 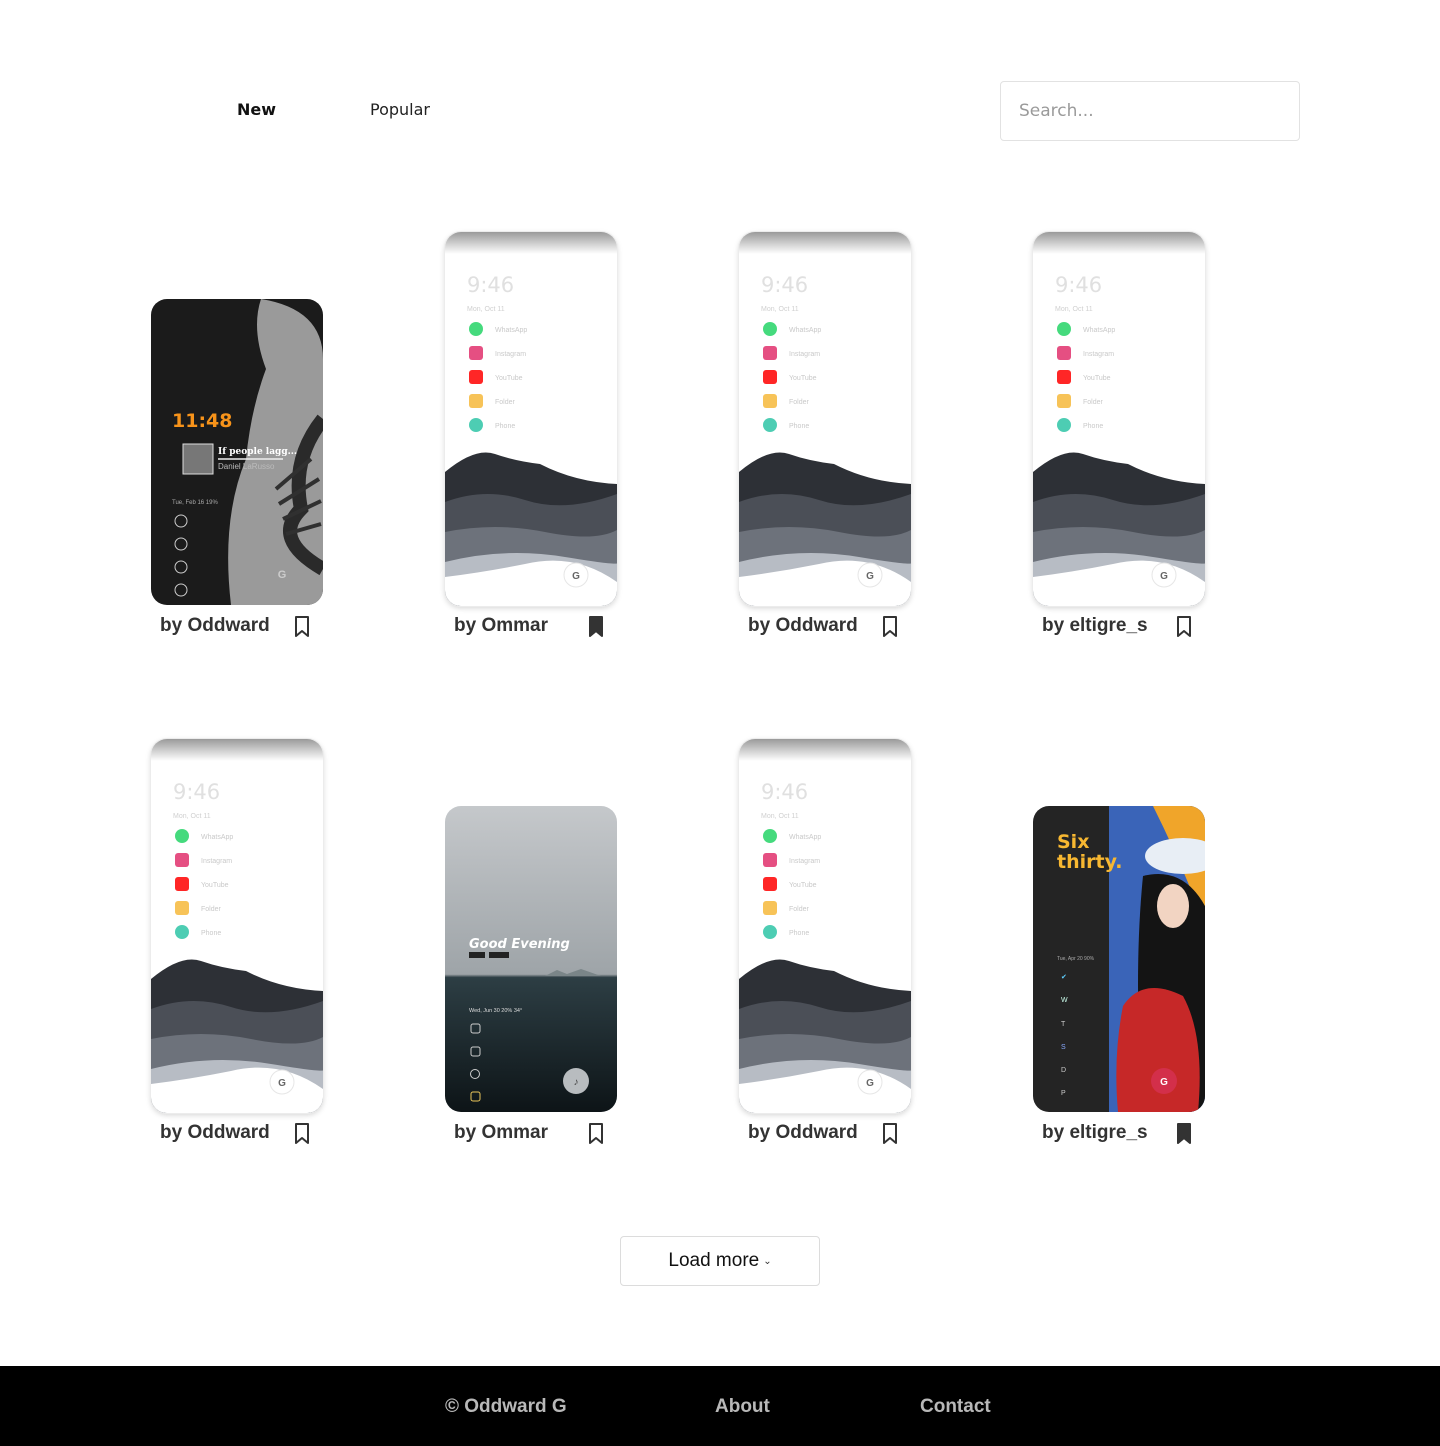 I want to click on title-line-1: Six, so click(x=1073, y=842).